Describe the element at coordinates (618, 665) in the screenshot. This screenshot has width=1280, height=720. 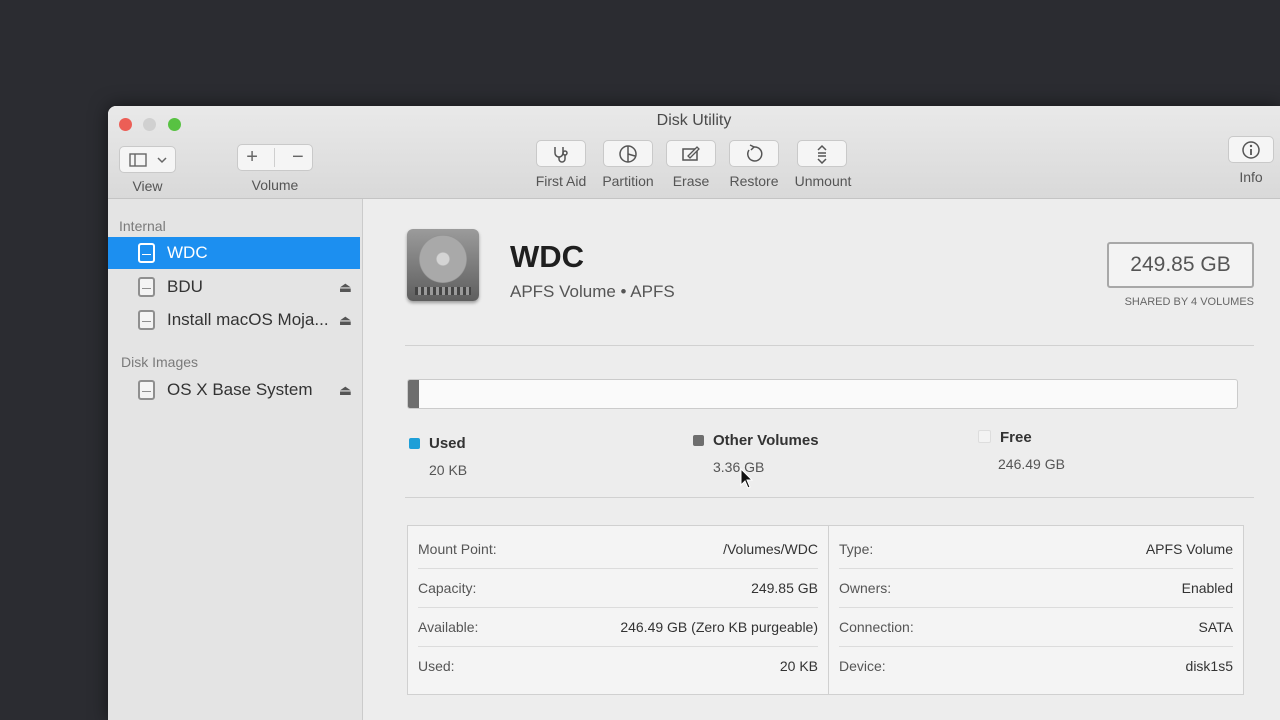
I see `info-row-used: Used: 20 KB` at that location.